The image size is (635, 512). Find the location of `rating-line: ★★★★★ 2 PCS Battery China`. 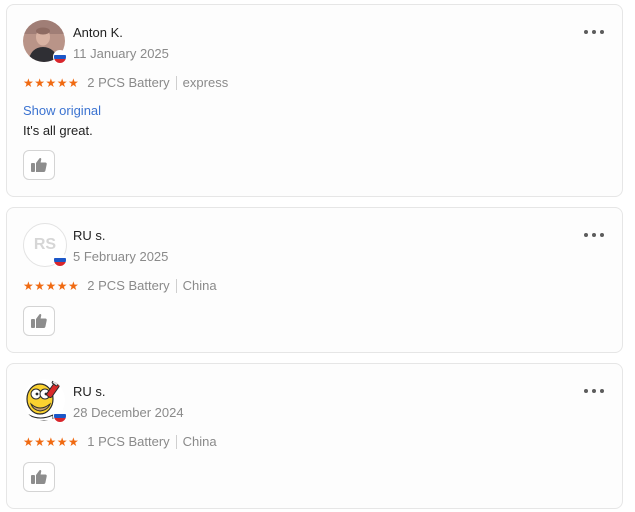

rating-line: ★★★★★ 2 PCS Battery China is located at coordinates (120, 285).